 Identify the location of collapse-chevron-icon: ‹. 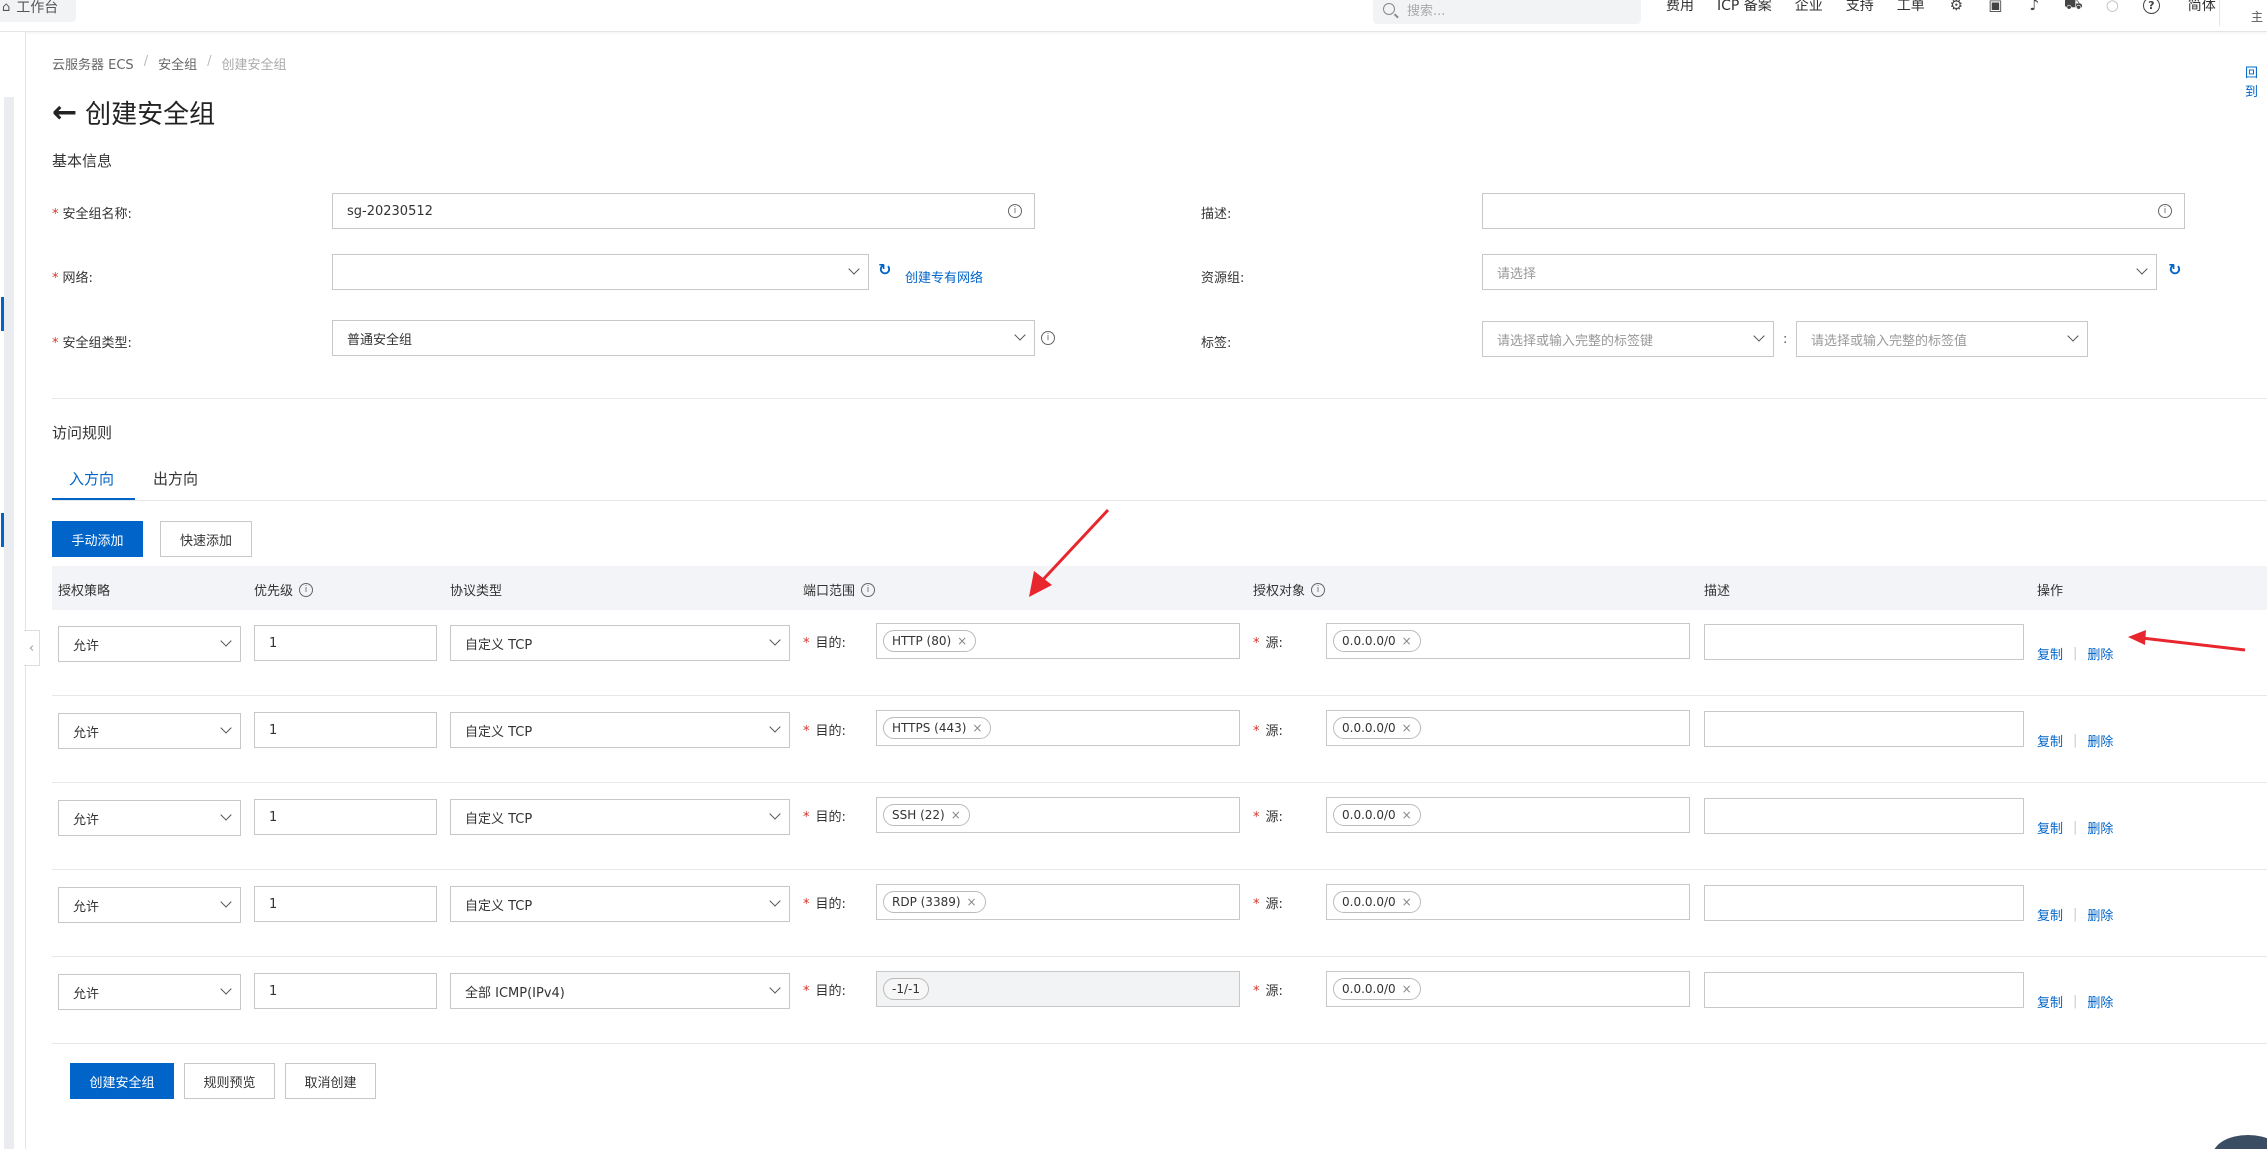
(32, 648).